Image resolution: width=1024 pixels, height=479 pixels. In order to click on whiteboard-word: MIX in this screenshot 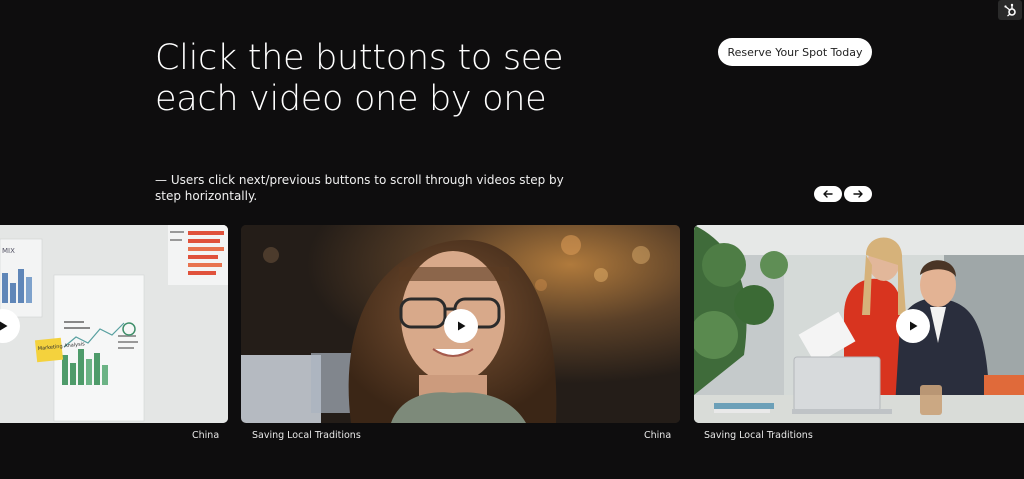, I will do `click(8, 251)`.